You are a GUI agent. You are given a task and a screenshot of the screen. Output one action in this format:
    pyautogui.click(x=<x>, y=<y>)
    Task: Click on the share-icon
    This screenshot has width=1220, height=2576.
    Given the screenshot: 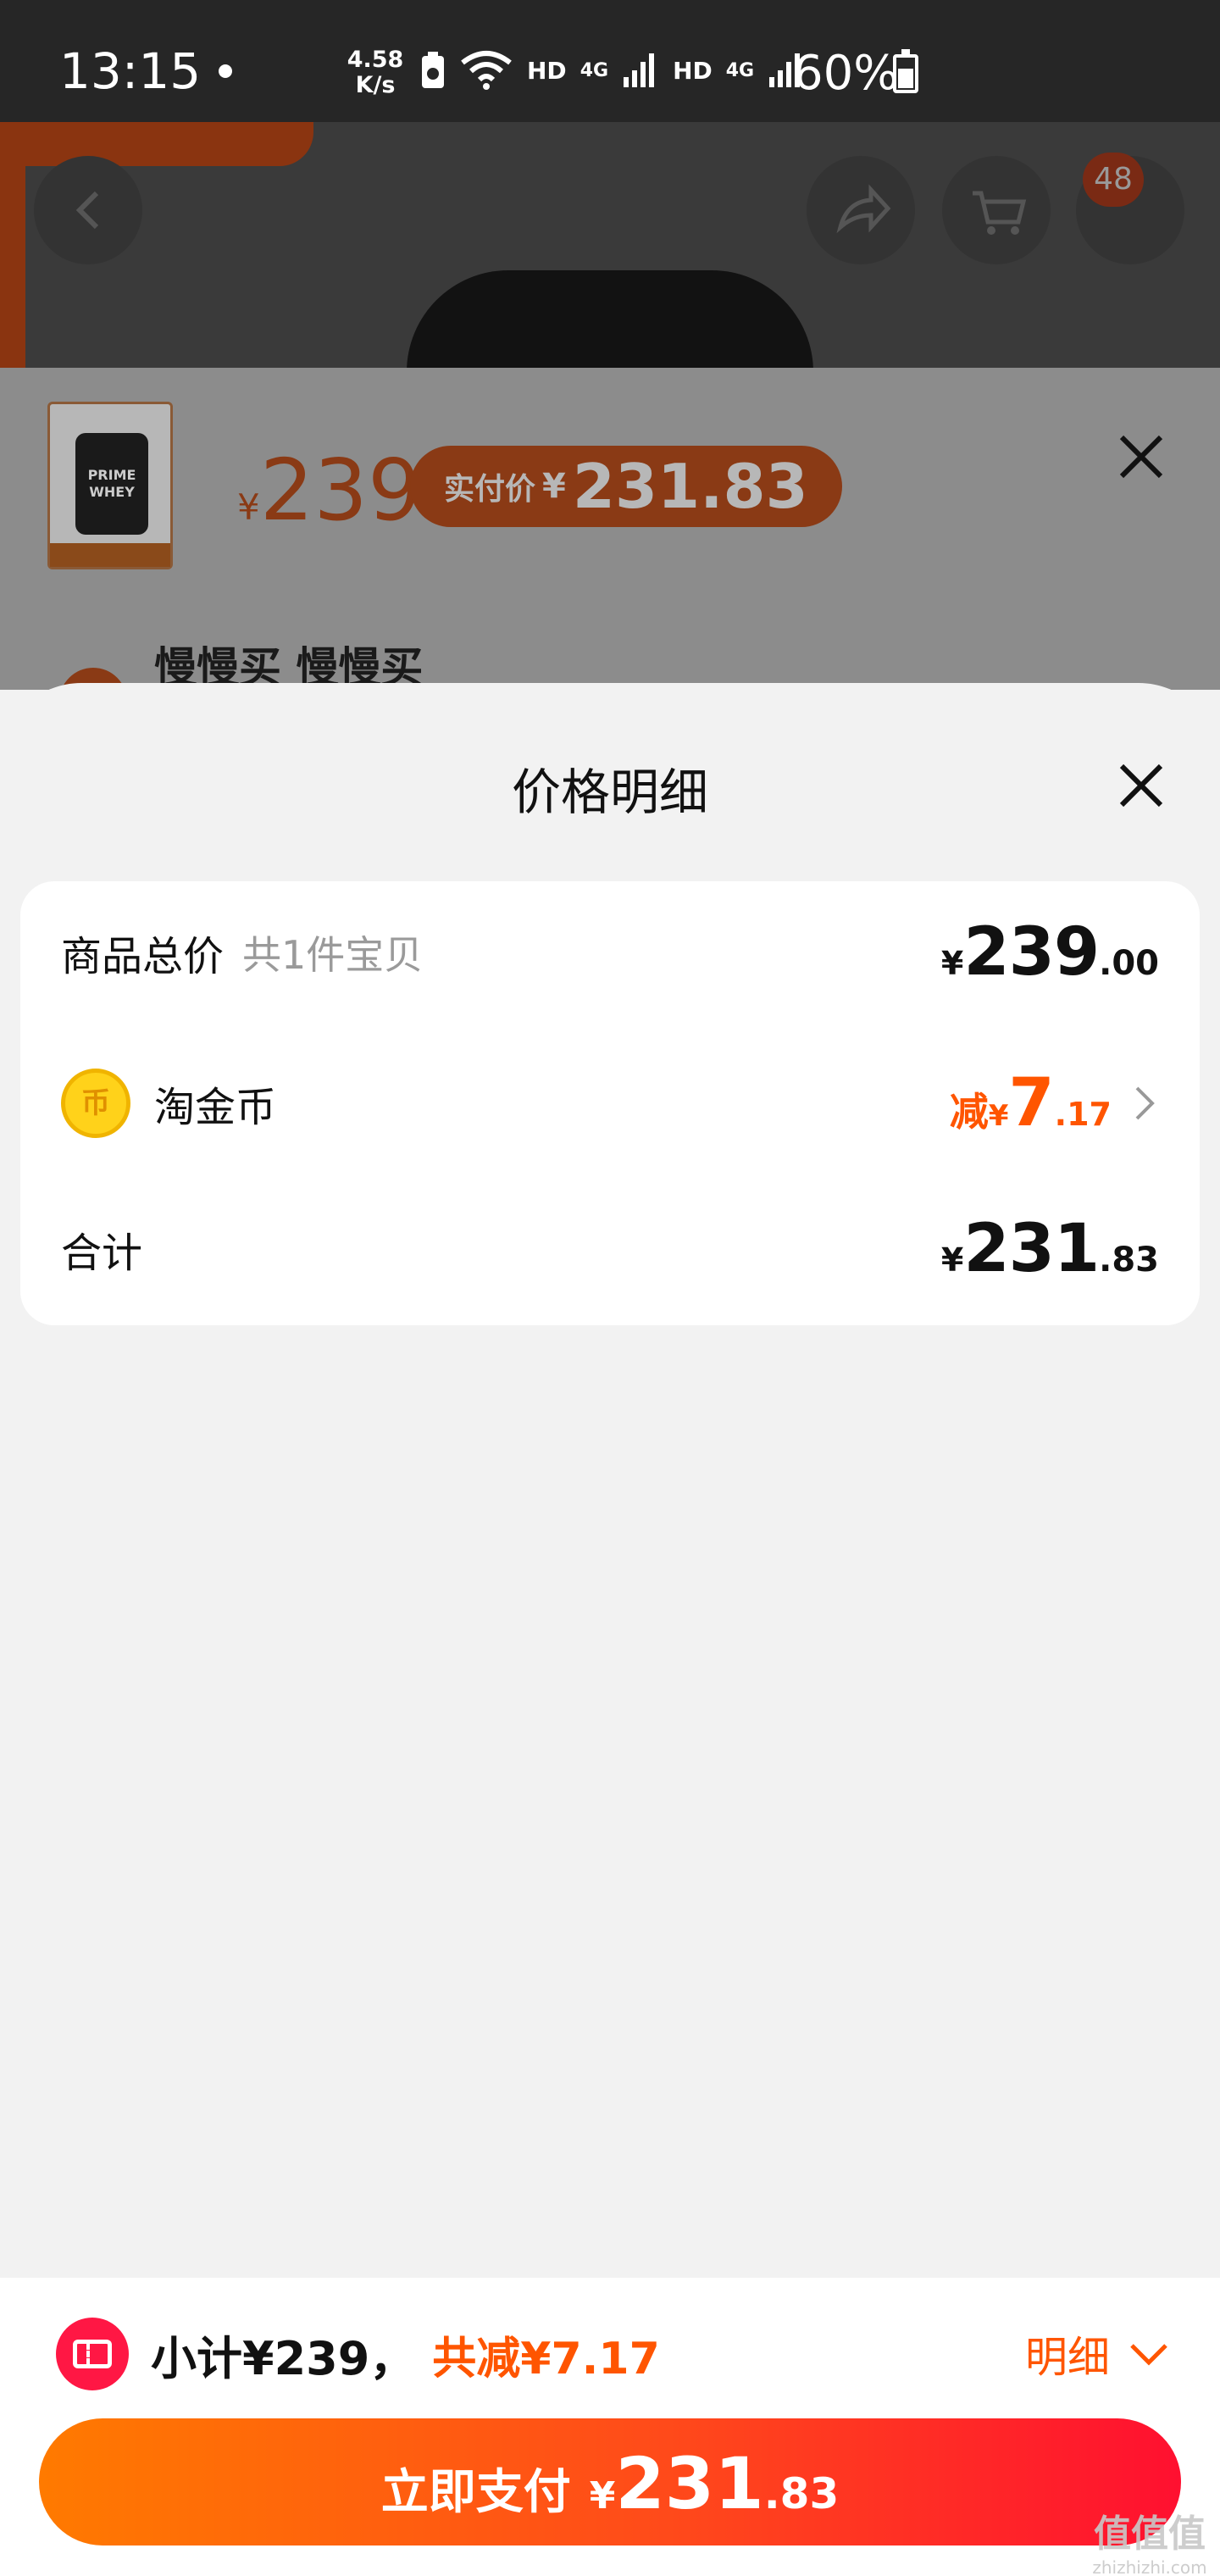 What is the action you would take?
    pyautogui.click(x=863, y=209)
    